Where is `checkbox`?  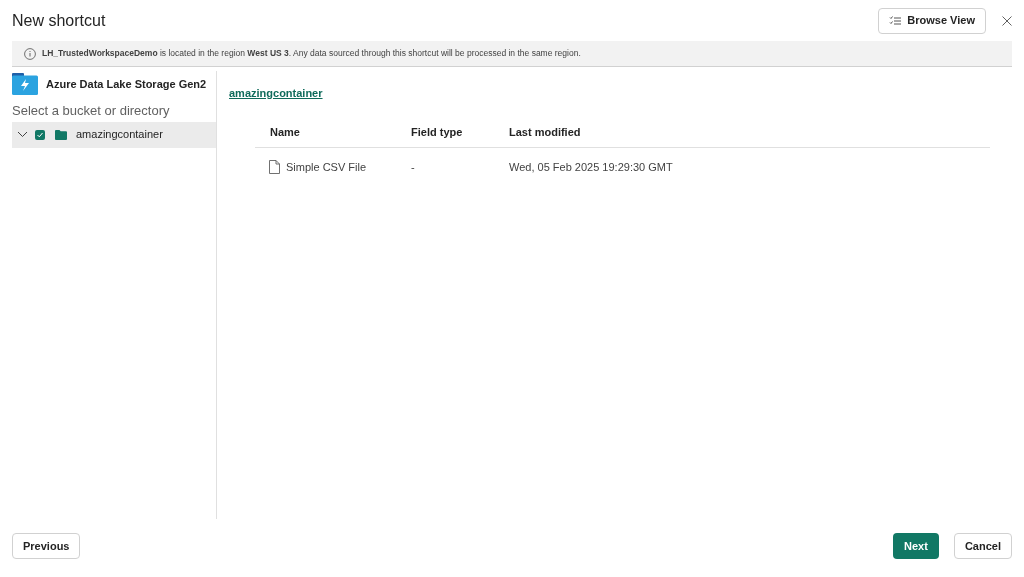 checkbox is located at coordinates (40, 134).